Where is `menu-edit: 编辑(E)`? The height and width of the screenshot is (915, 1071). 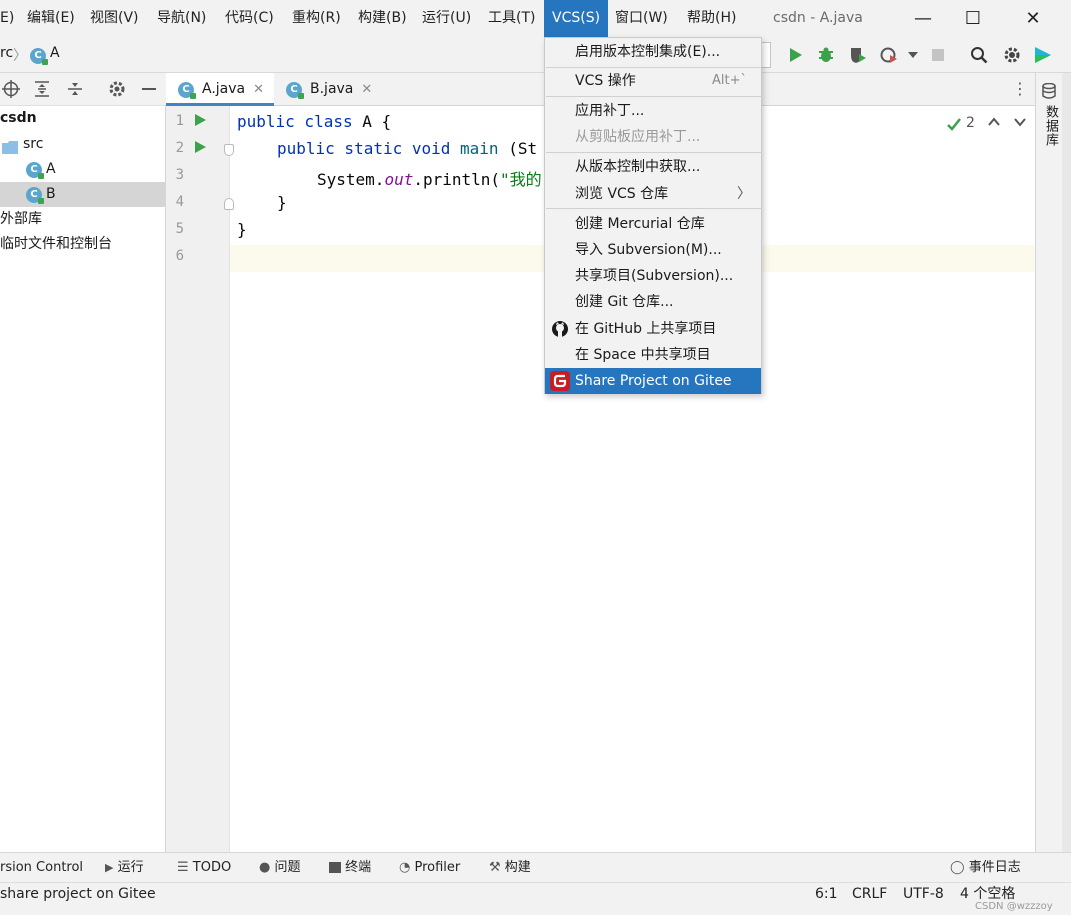 menu-edit: 编辑(E) is located at coordinates (51, 18).